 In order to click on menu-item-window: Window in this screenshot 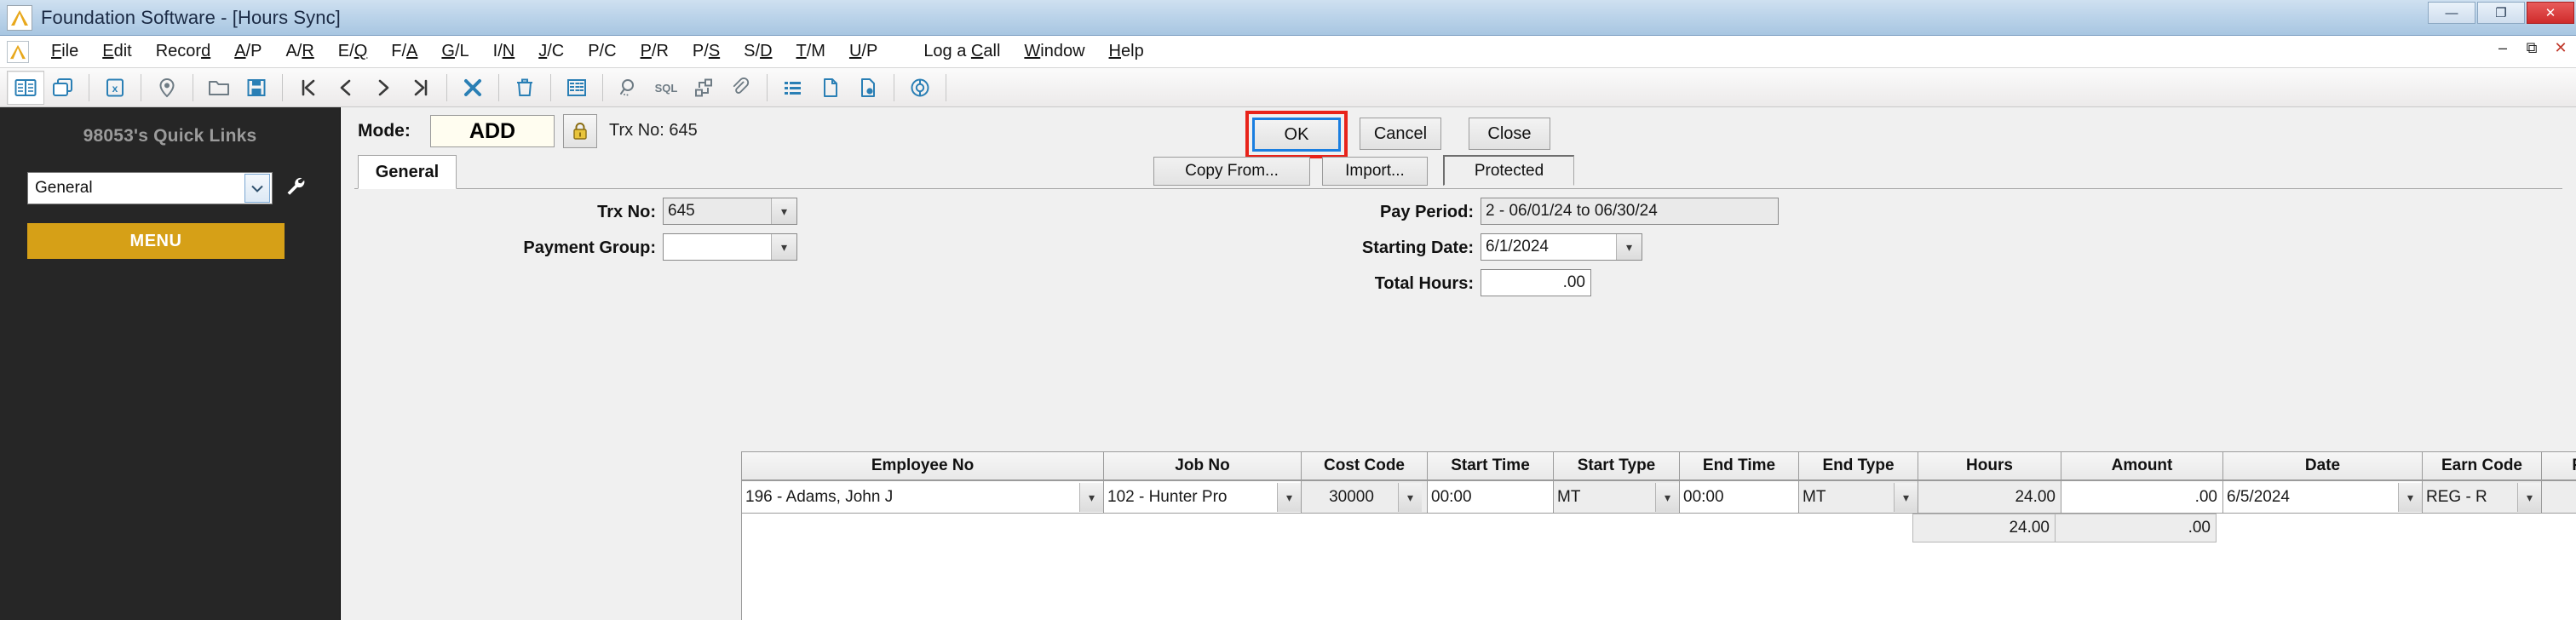, I will do `click(1054, 51)`.